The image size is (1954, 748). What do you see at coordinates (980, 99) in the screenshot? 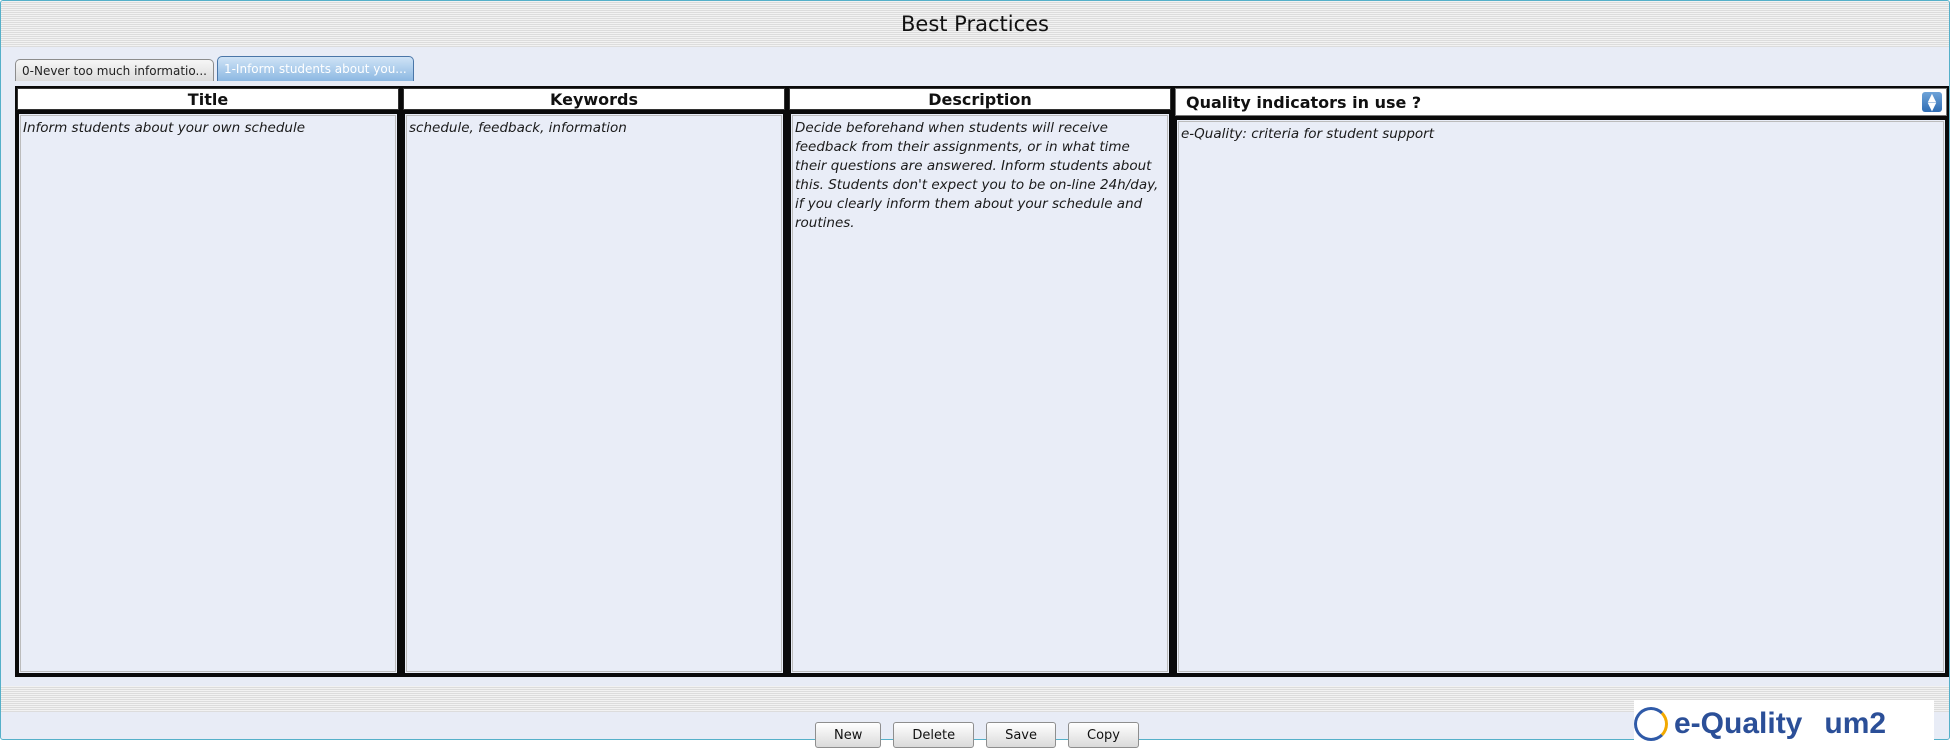
I see `description-column-header: Description` at bounding box center [980, 99].